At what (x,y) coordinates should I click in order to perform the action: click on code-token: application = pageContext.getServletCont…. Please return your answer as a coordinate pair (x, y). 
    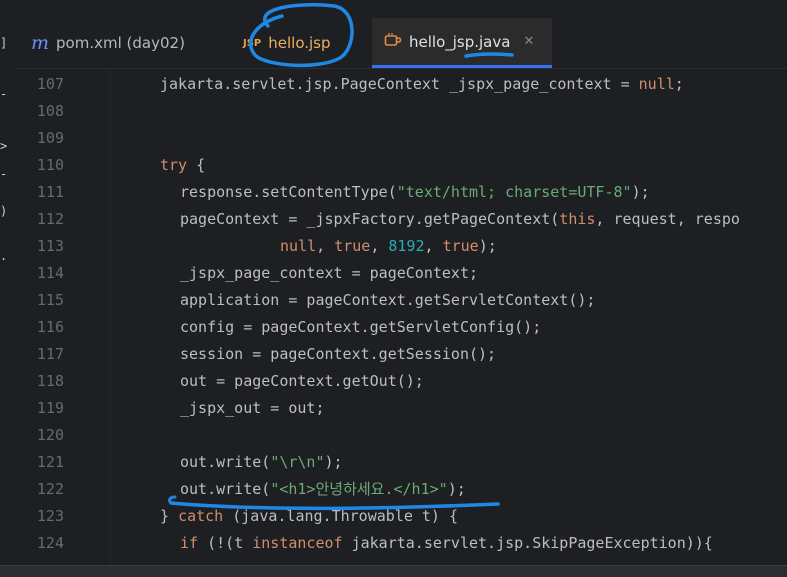
    Looking at the image, I should click on (388, 300).